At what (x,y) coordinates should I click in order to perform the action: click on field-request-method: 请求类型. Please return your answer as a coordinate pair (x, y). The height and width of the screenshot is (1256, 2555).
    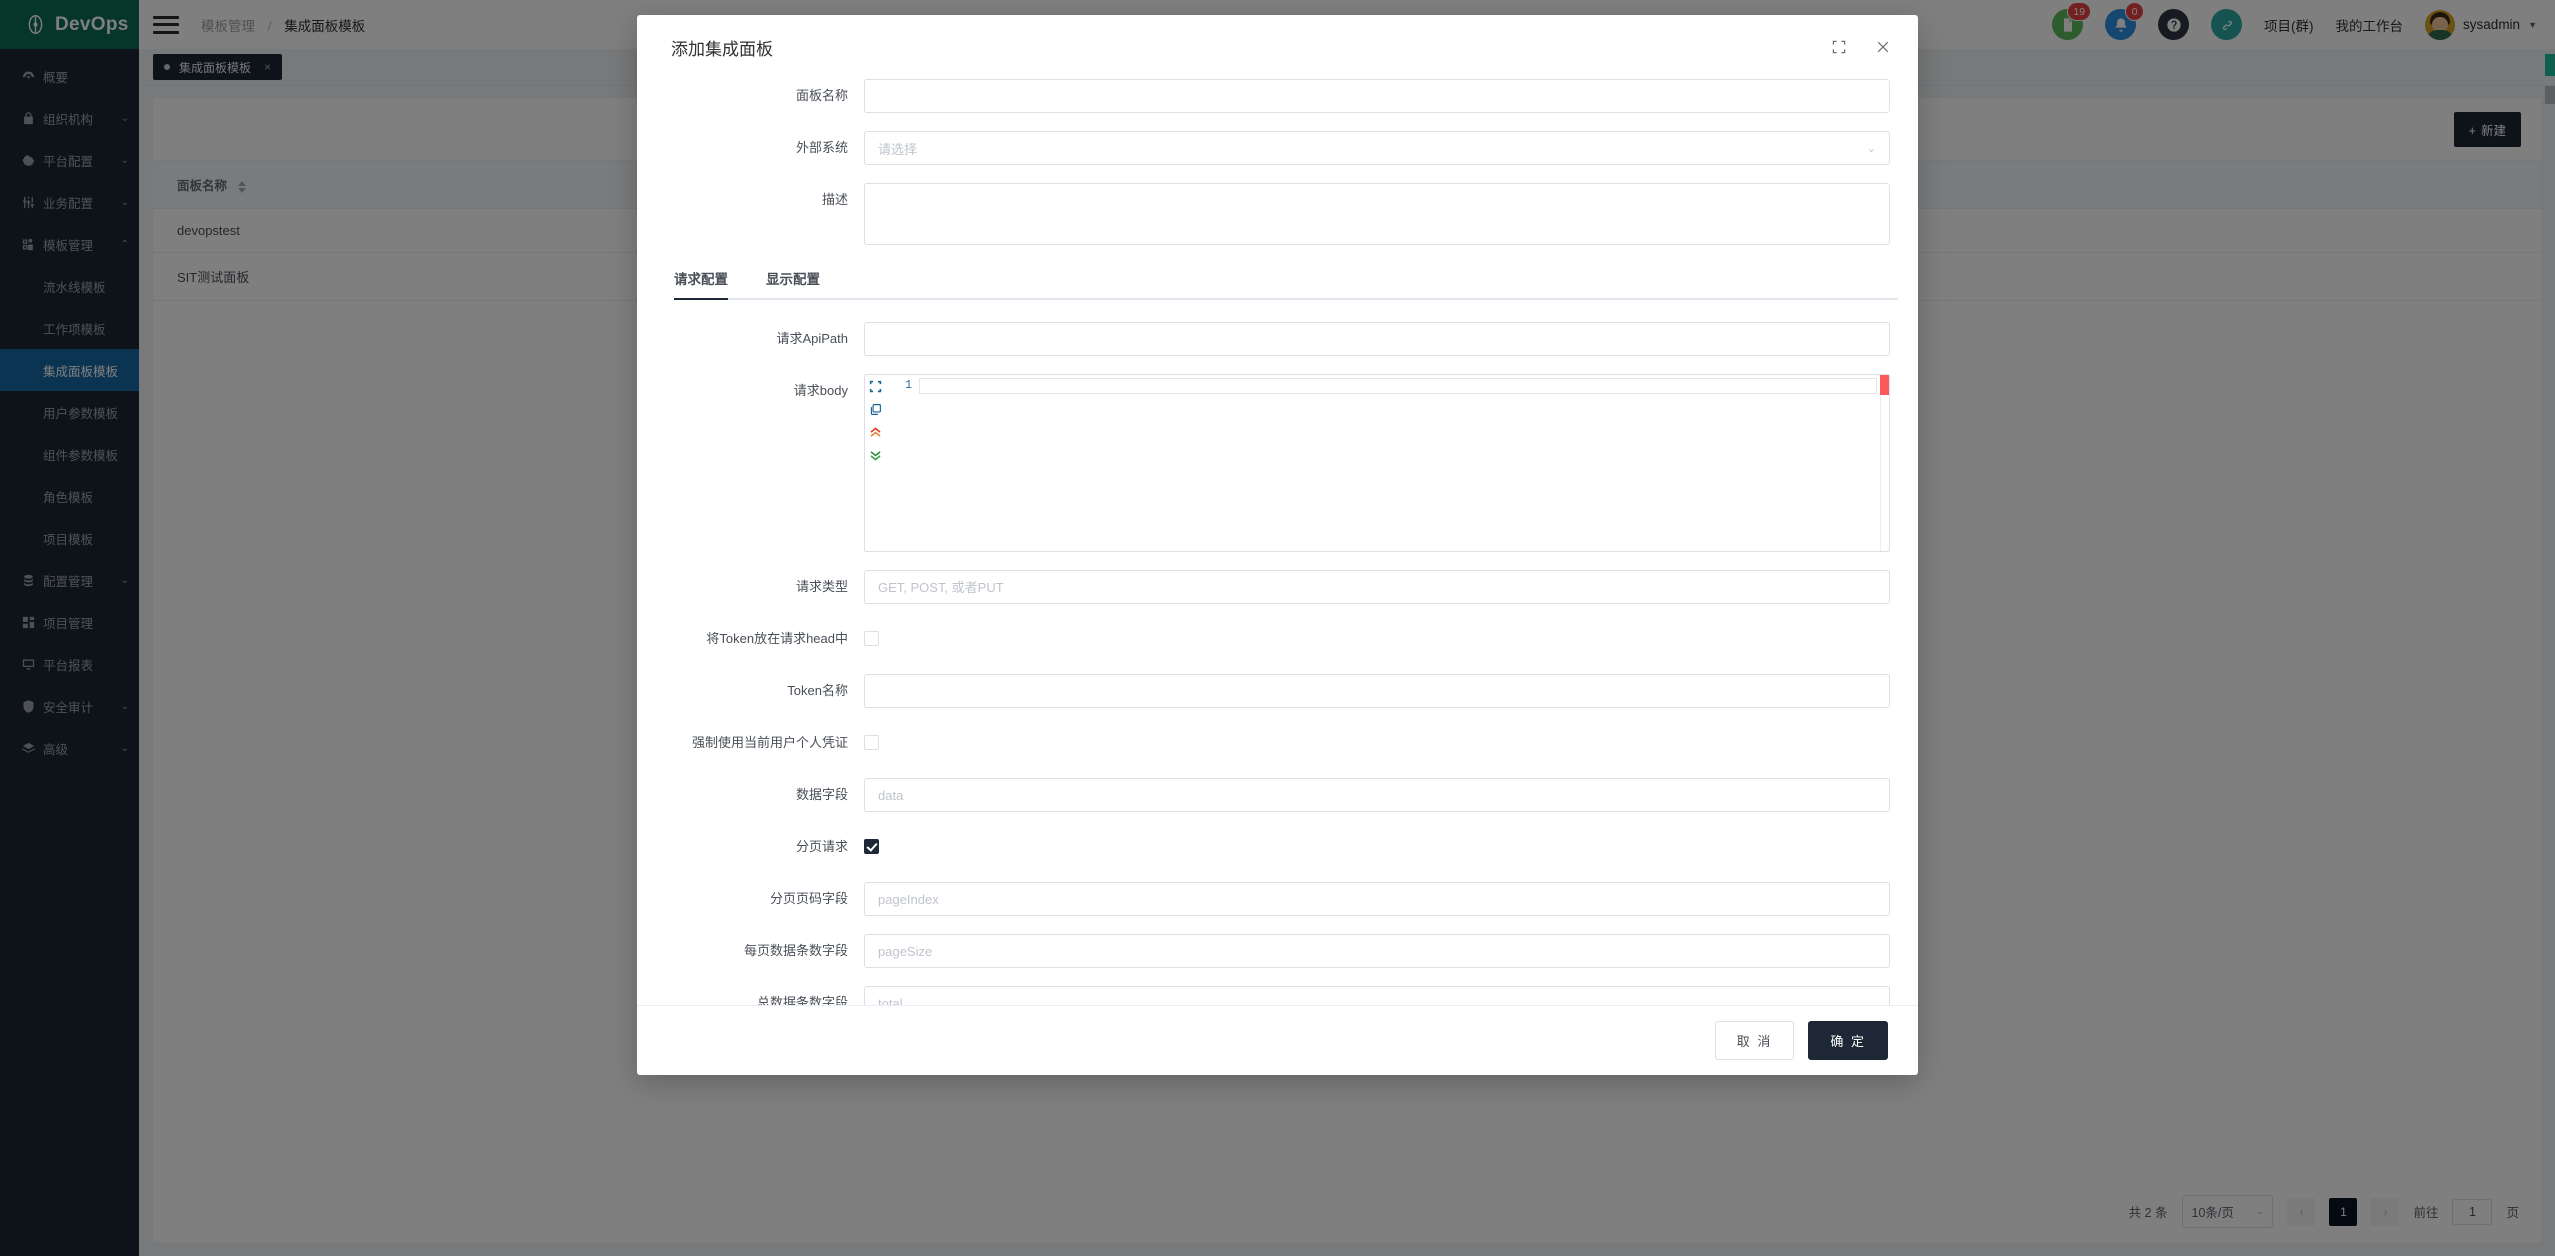
    Looking at the image, I should click on (1277, 587).